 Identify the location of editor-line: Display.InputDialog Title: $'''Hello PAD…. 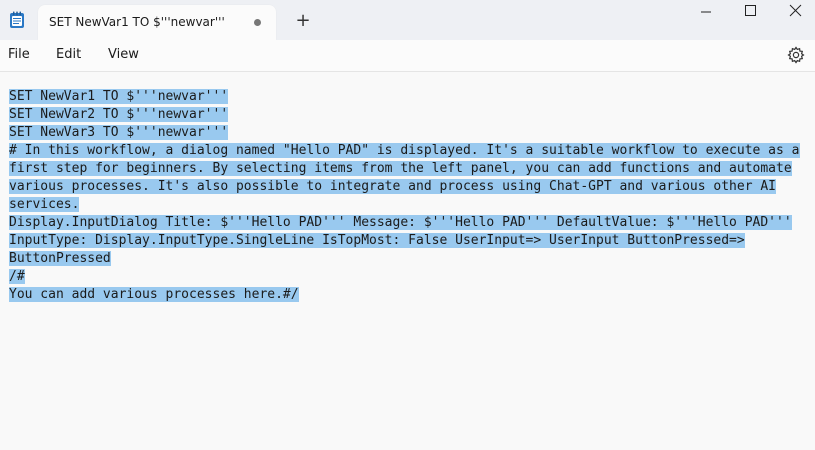
(400, 222).